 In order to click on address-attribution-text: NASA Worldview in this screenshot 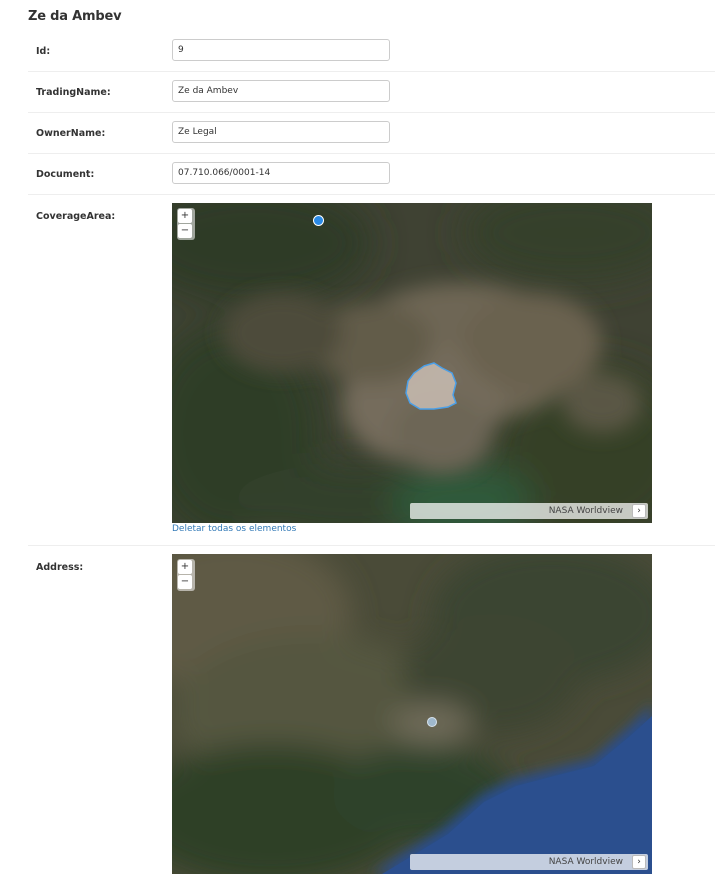, I will do `click(585, 862)`.